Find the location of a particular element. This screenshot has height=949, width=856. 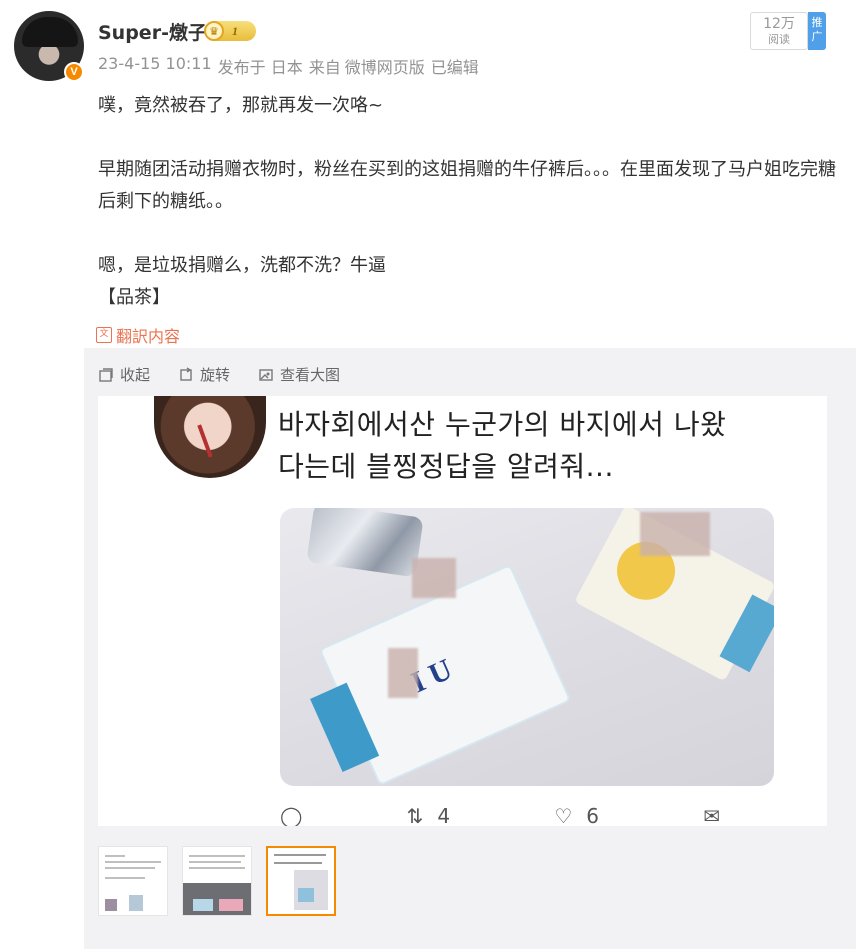

retweet-action: ⇅ 4 is located at coordinates (429, 815).